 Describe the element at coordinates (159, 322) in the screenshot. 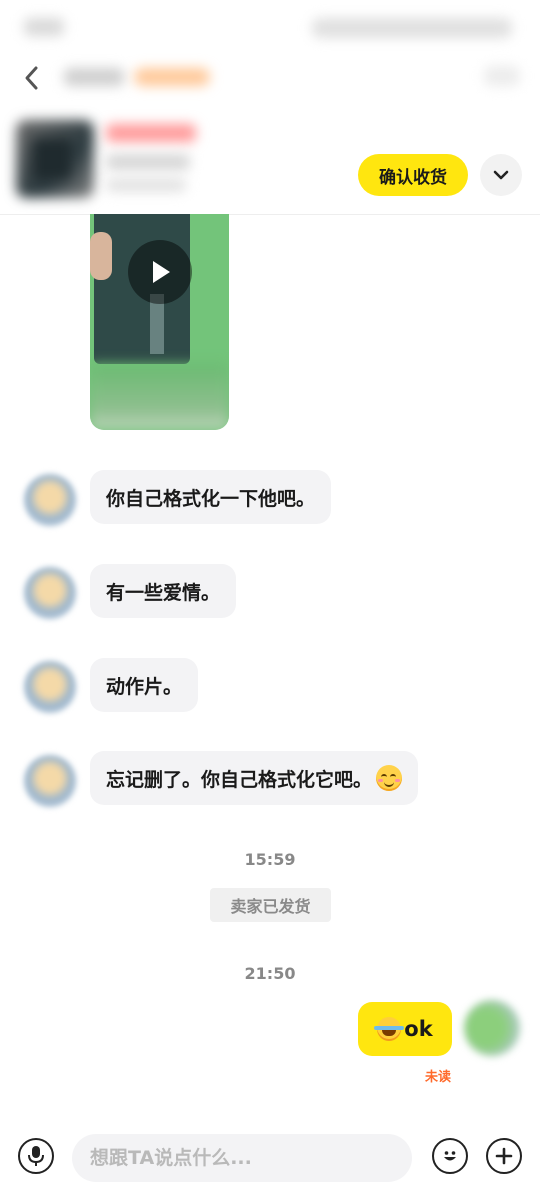

I see `video-message` at that location.